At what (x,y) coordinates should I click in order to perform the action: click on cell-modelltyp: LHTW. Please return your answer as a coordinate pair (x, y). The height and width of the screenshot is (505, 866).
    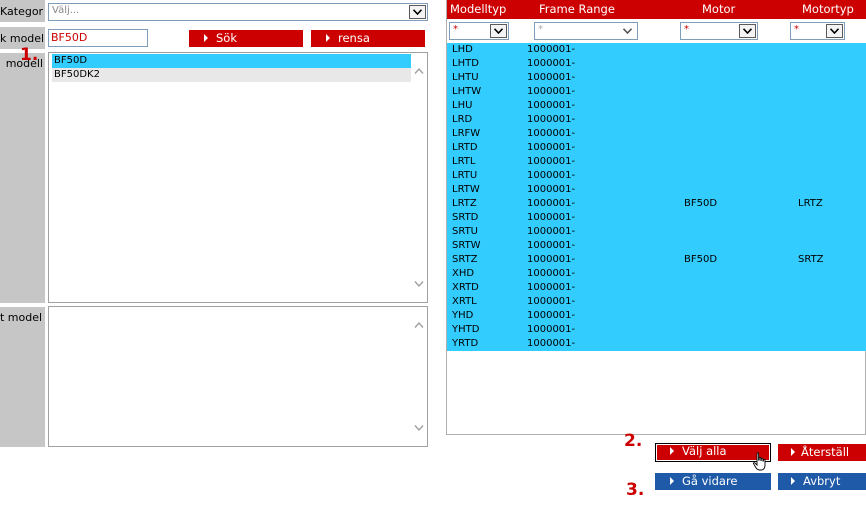
    Looking at the image, I should click on (467, 91).